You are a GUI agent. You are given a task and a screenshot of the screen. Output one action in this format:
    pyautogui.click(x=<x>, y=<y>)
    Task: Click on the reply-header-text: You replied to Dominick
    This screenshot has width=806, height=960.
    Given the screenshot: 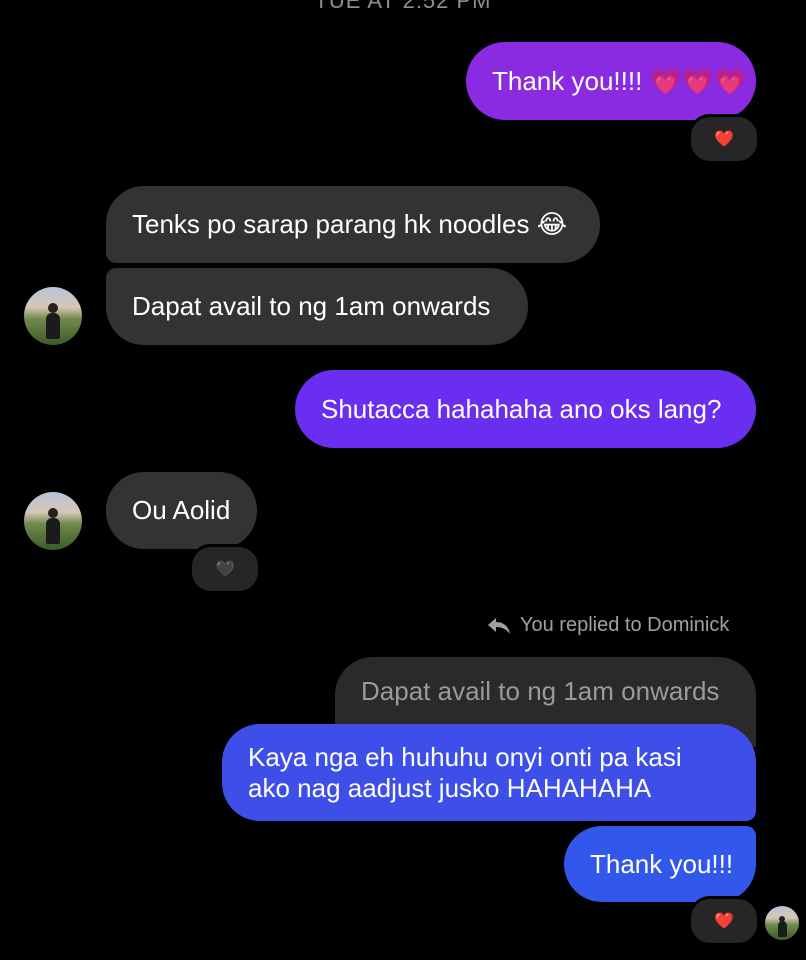 What is the action you would take?
    pyautogui.click(x=625, y=625)
    